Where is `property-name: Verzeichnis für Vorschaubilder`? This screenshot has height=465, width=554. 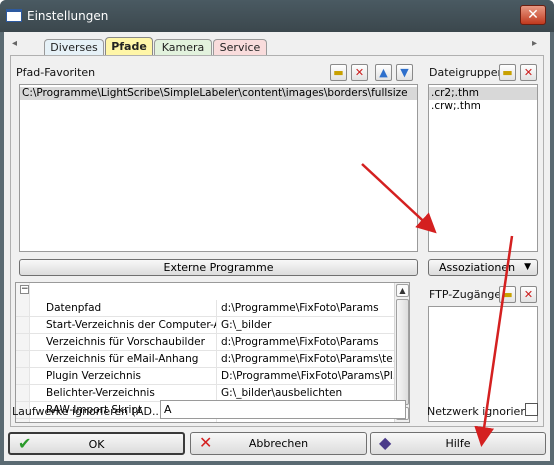
property-name: Verzeichnis für Vorschaubilder is located at coordinates (125, 342).